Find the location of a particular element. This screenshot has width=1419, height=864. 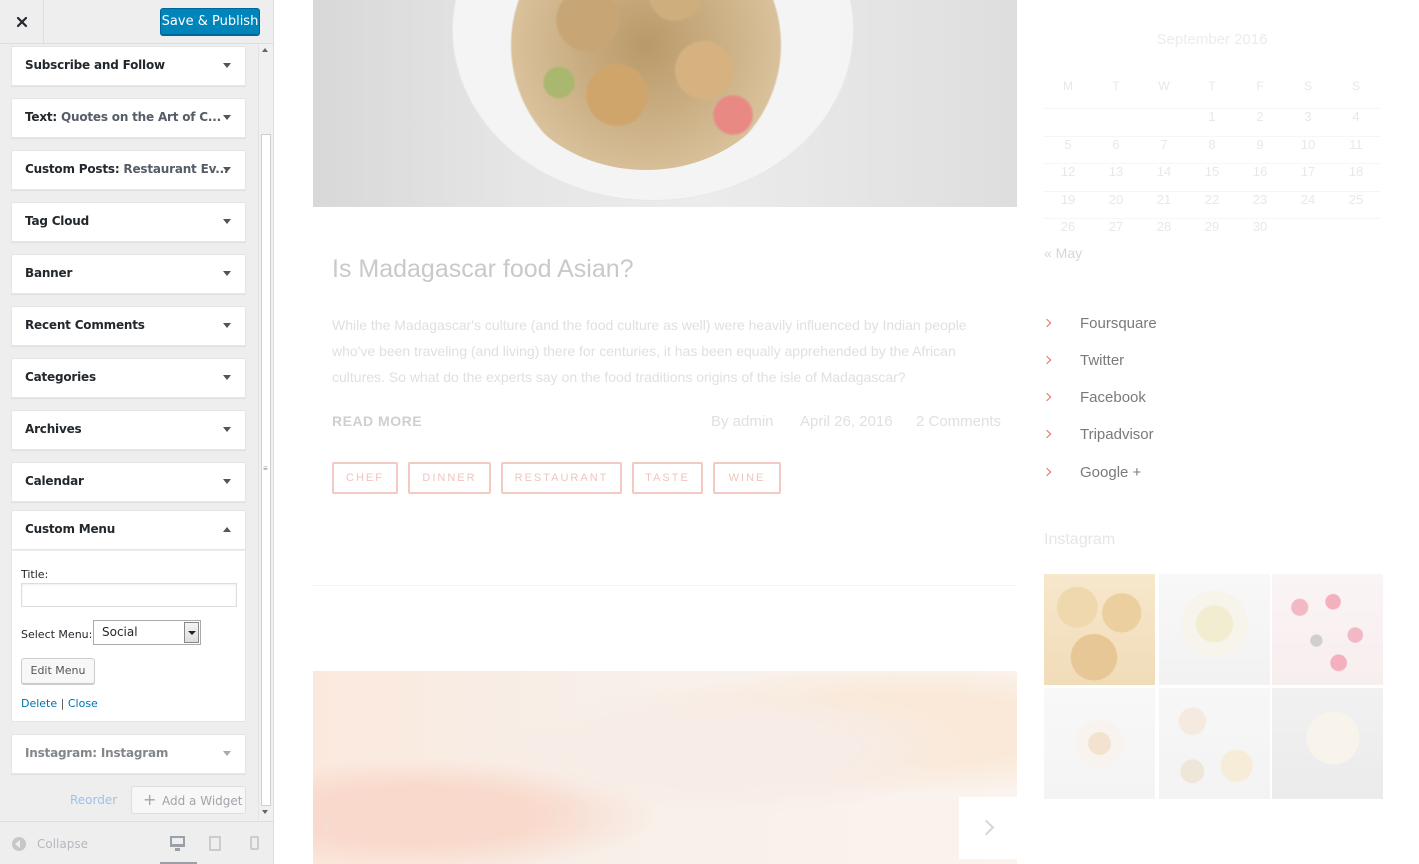

calendar-day: 6 is located at coordinates (1116, 144).